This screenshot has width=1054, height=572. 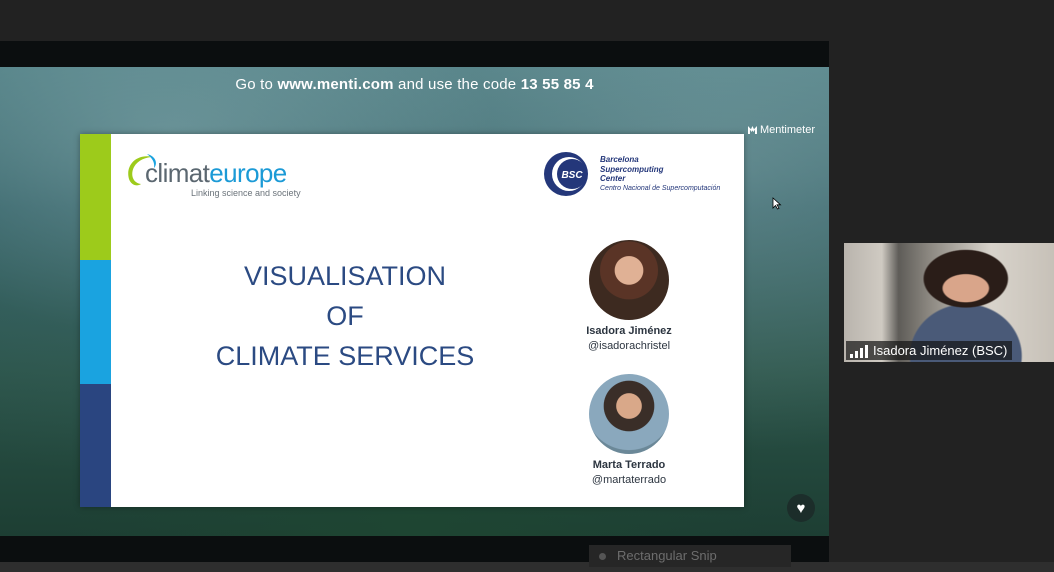 I want to click on slide-bar-green, so click(x=95, y=197).